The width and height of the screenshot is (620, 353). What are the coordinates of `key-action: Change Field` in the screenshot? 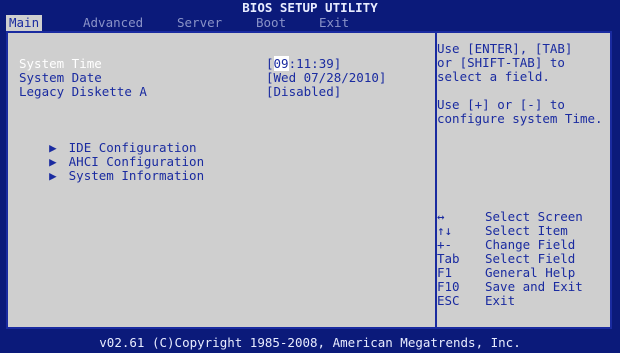 It's located at (530, 244).